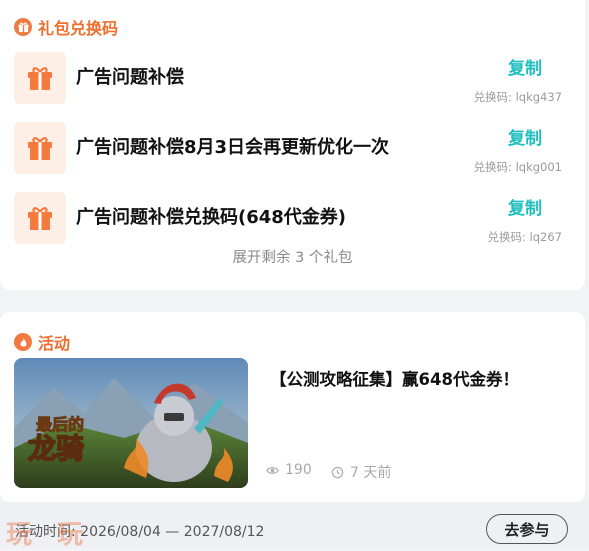 This screenshot has height=551, width=589. What do you see at coordinates (211, 217) in the screenshot?
I see `gift-name: 广告问题补偿兑换码(648代金券)` at bounding box center [211, 217].